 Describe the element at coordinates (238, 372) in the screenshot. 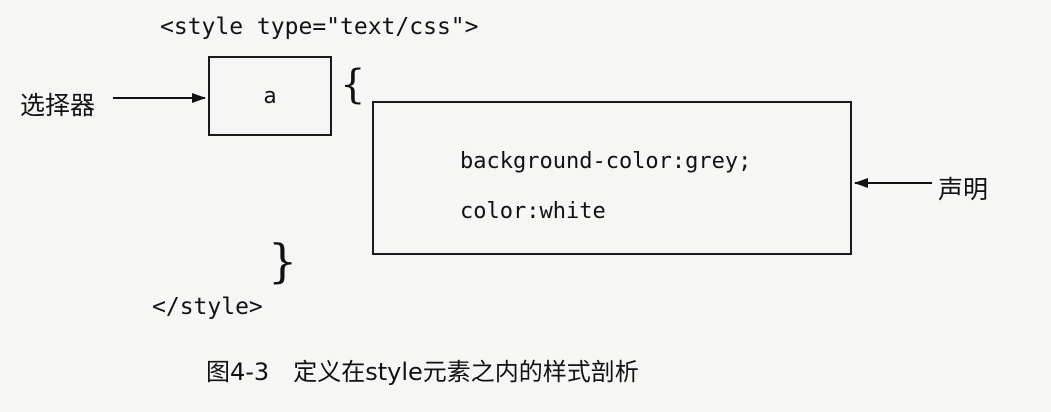

I see `figure-number: 图4-3` at that location.